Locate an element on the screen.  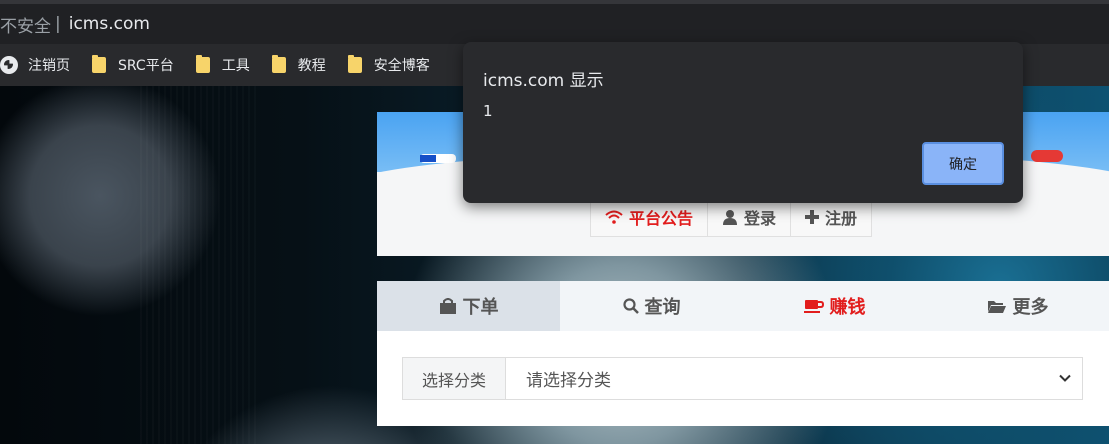
tab-label: 查询 is located at coordinates (662, 307).